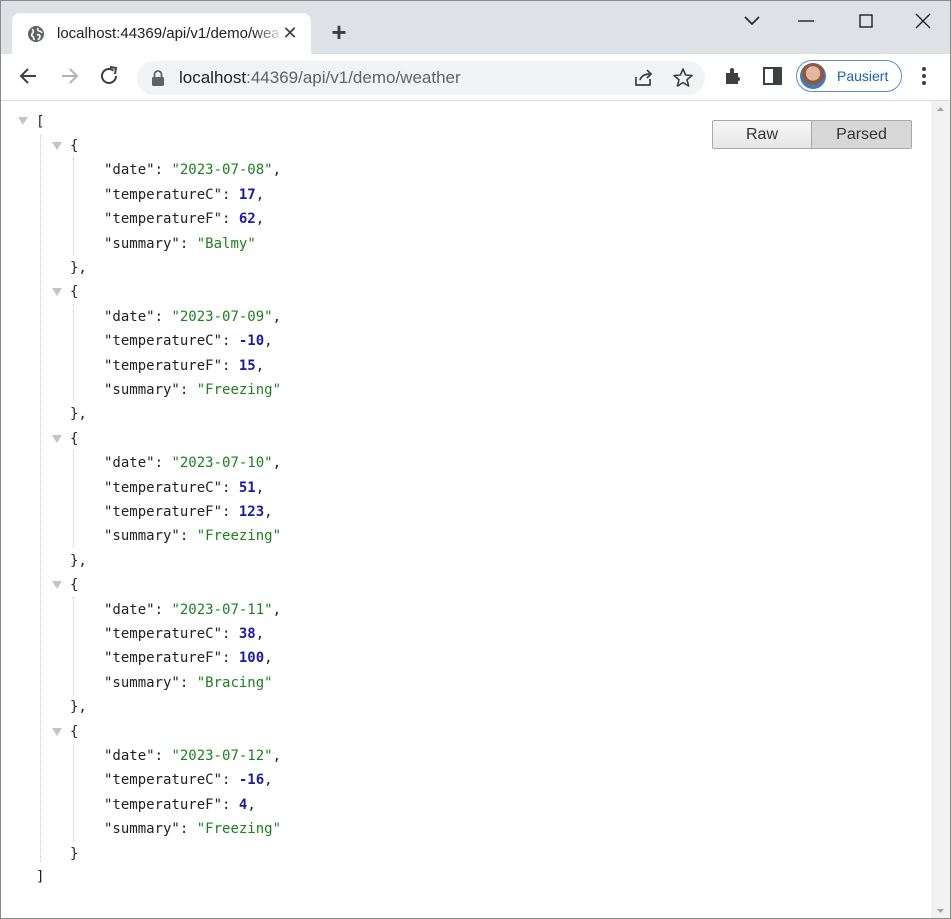  What do you see at coordinates (234, 682) in the screenshot?
I see `json-value: "Bracing"` at bounding box center [234, 682].